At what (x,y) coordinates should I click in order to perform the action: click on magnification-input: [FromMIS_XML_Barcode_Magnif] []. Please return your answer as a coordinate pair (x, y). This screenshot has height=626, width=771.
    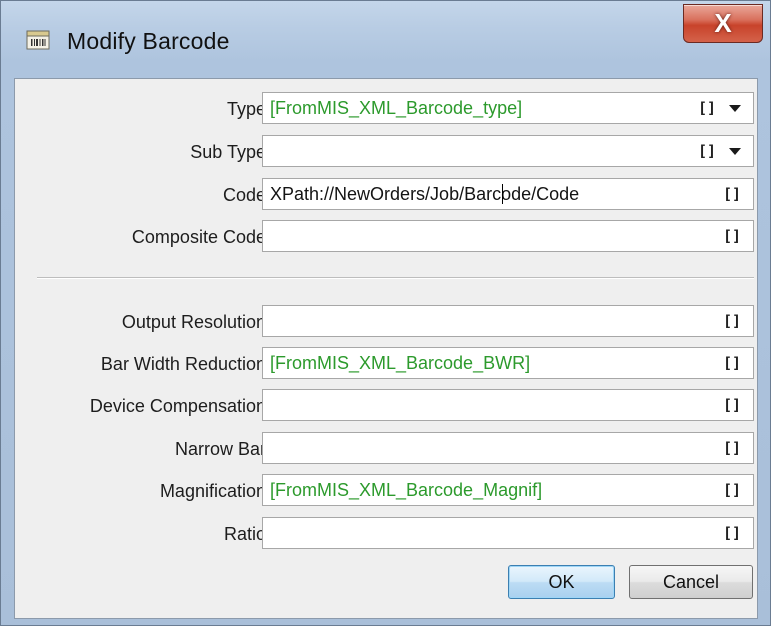
    Looking at the image, I should click on (508, 490).